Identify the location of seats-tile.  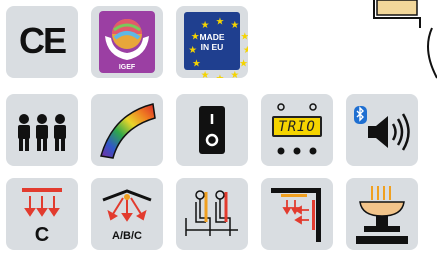
(212, 214).